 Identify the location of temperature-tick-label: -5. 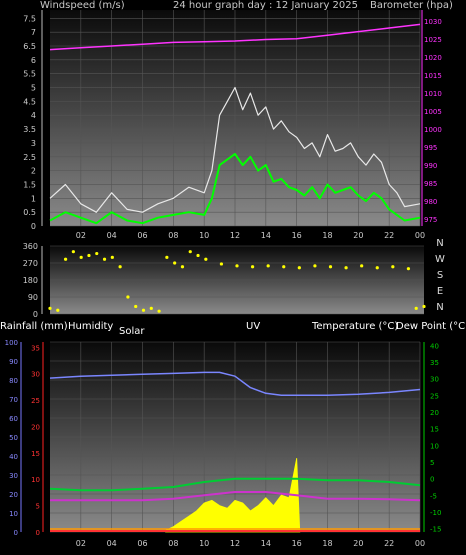
(433, 496).